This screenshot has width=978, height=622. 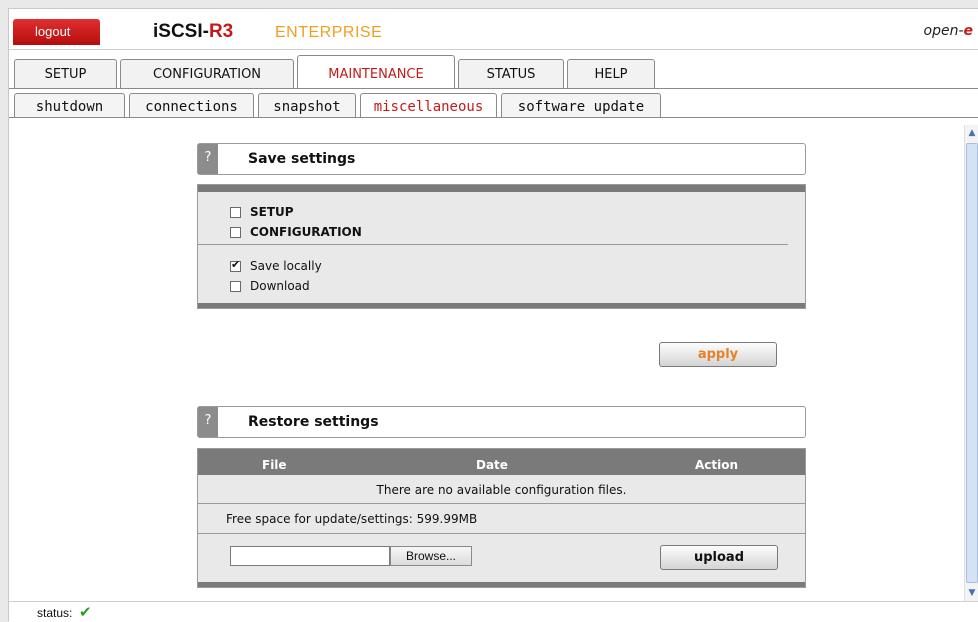 What do you see at coordinates (235, 286) in the screenshot?
I see `download-checkbox` at bounding box center [235, 286].